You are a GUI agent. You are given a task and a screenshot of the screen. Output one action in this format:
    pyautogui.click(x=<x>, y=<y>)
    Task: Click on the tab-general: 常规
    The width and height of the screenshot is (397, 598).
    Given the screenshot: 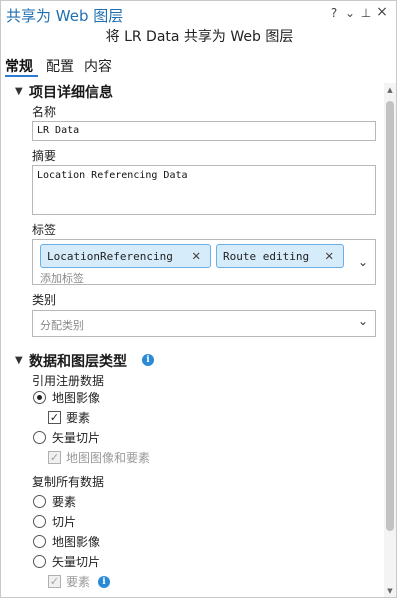 What is the action you would take?
    pyautogui.click(x=19, y=66)
    